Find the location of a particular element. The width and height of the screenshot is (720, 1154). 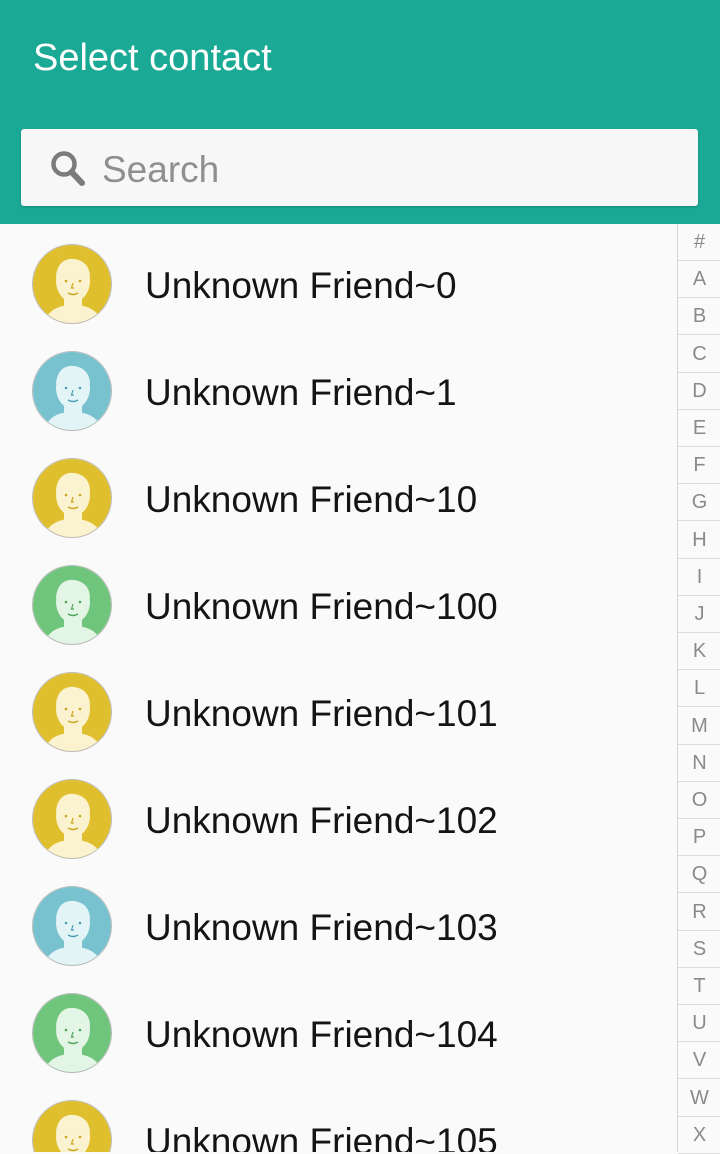

index-letter: # is located at coordinates (699, 242).